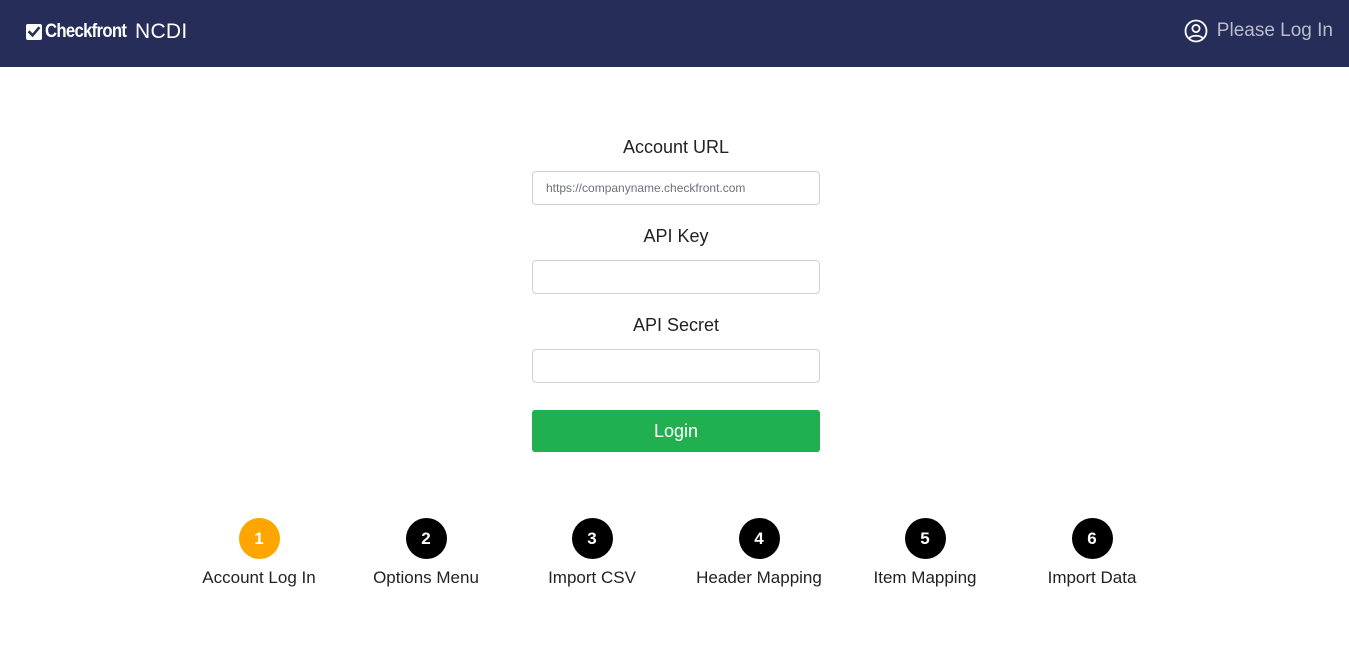 This screenshot has height=656, width=1349. I want to click on step-number-badge: 1, so click(259, 538).